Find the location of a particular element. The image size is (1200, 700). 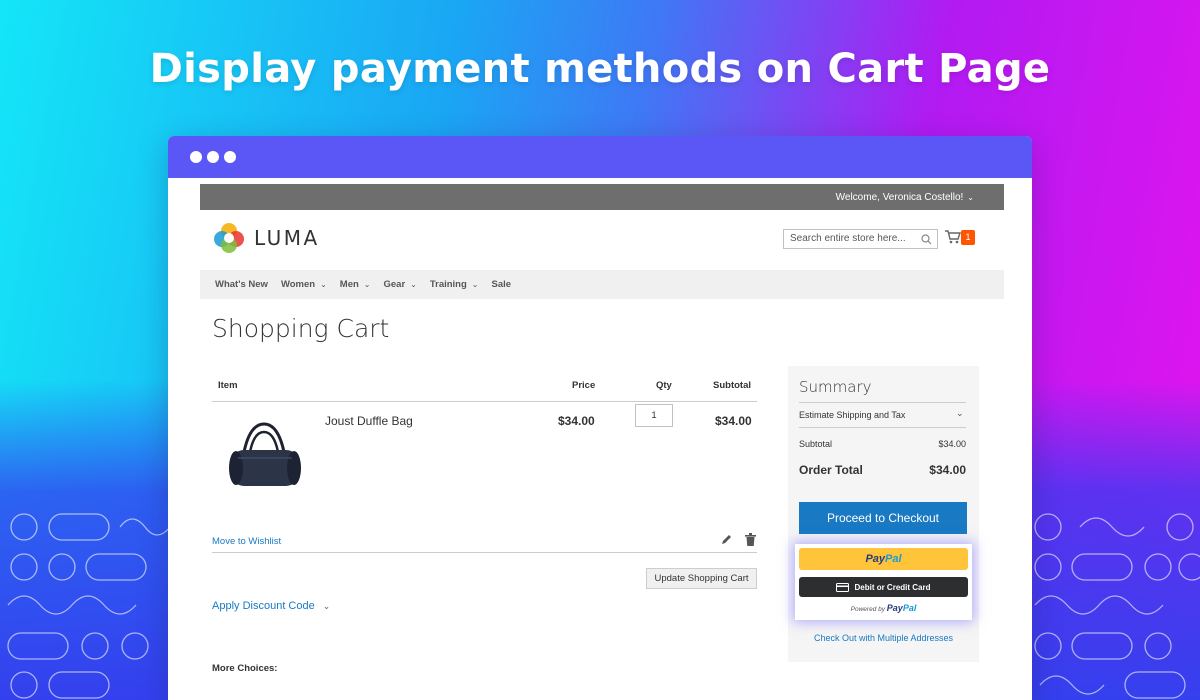

nav-label: Women is located at coordinates (298, 284).